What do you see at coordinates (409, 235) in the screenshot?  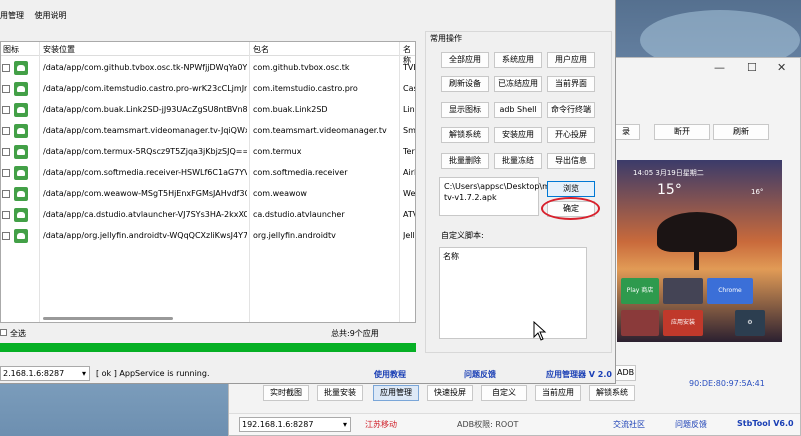 I see `row-name: Jelly` at bounding box center [409, 235].